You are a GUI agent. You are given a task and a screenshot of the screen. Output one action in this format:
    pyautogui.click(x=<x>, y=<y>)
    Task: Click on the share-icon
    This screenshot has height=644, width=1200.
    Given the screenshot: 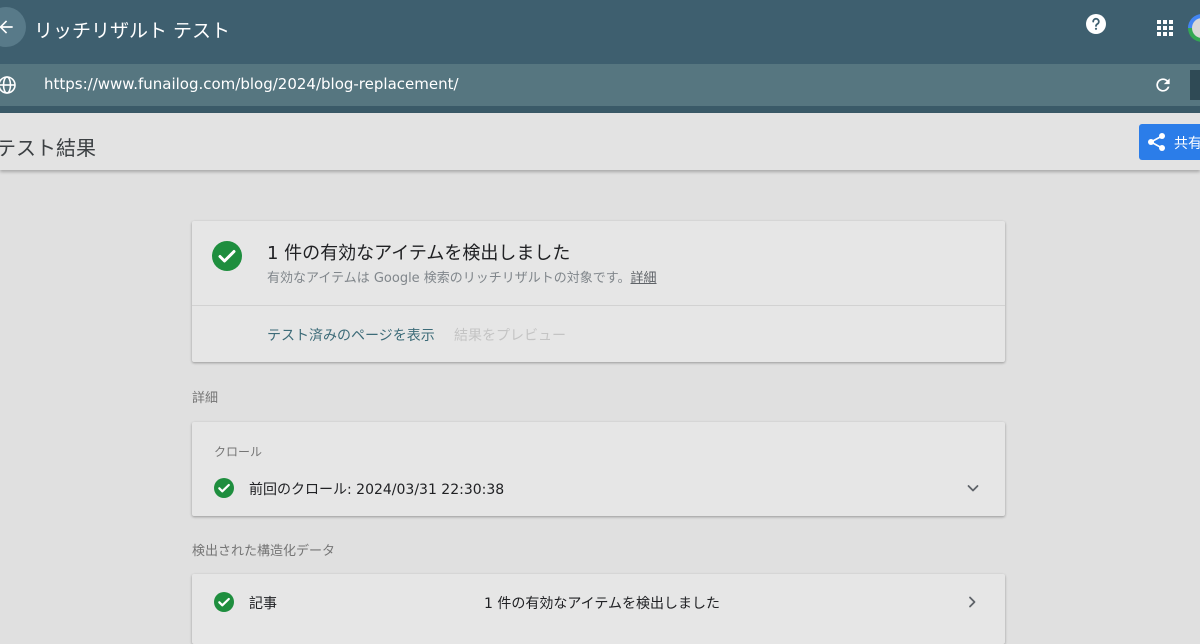 What is the action you would take?
    pyautogui.click(x=1156, y=142)
    